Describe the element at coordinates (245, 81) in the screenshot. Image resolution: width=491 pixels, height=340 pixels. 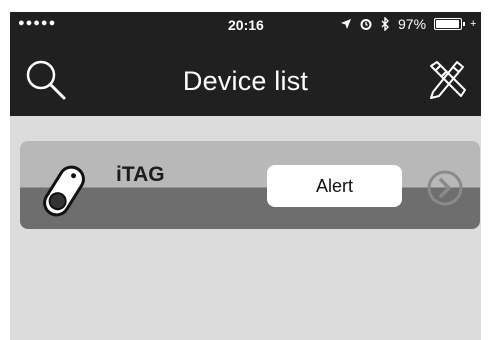
I see `page-title: Device list` at that location.